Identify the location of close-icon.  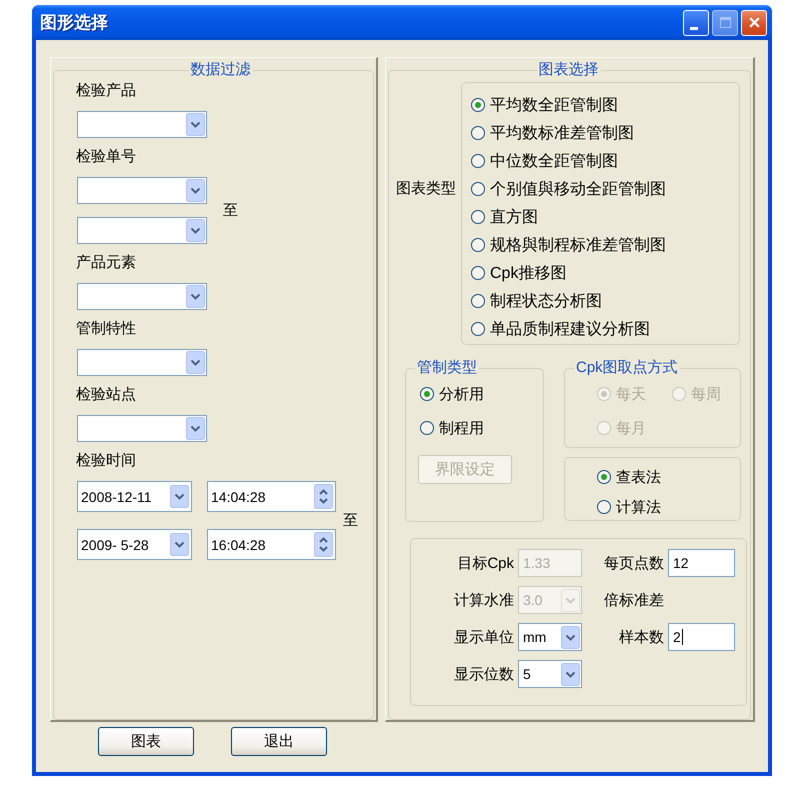
(754, 22).